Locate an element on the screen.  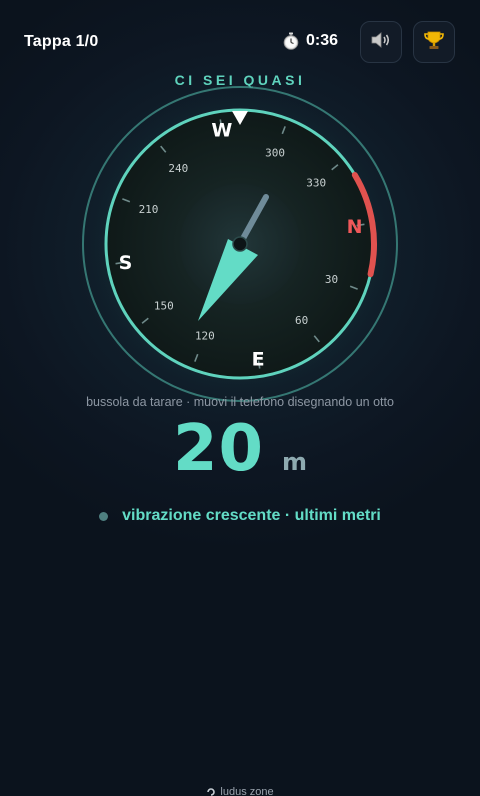
compass-degree-label: 150 is located at coordinates (164, 306).